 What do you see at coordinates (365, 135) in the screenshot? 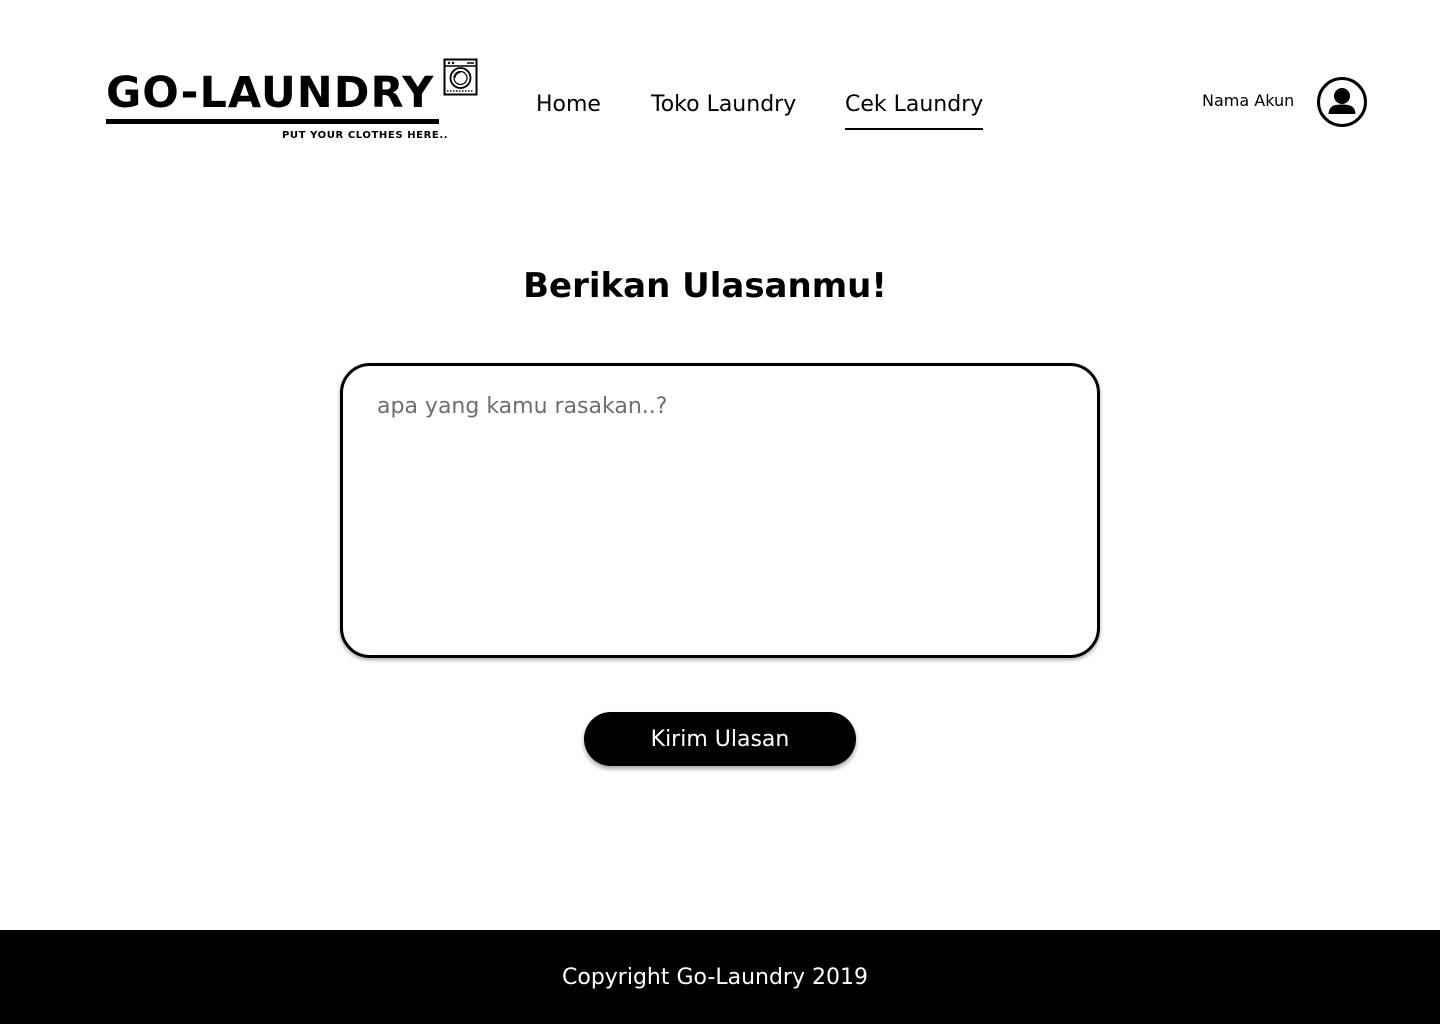
I see `logo-tagline: PUT YOUR CLOTHES HERE..` at bounding box center [365, 135].